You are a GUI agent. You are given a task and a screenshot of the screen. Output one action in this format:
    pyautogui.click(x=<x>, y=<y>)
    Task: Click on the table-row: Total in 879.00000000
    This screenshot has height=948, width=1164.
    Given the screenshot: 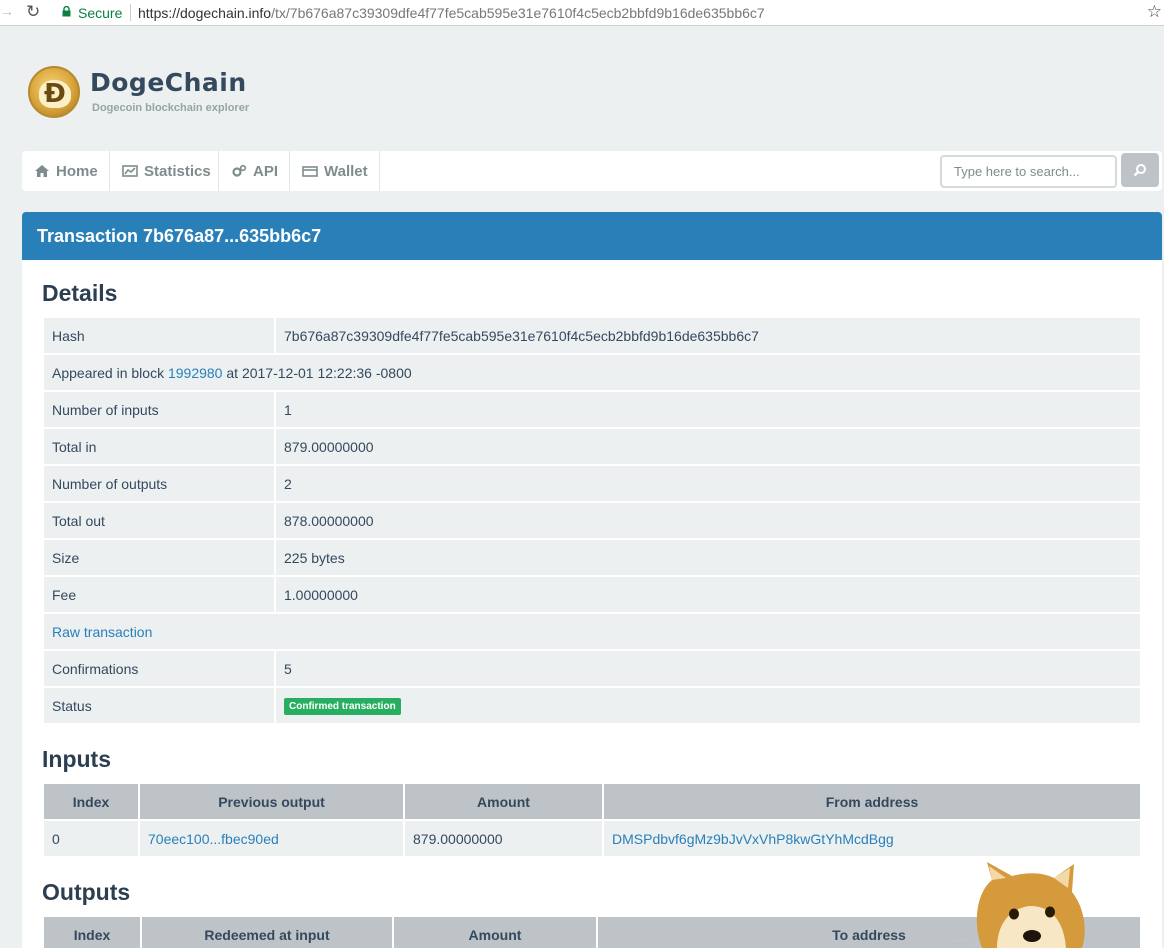 What is the action you would take?
    pyautogui.click(x=592, y=446)
    